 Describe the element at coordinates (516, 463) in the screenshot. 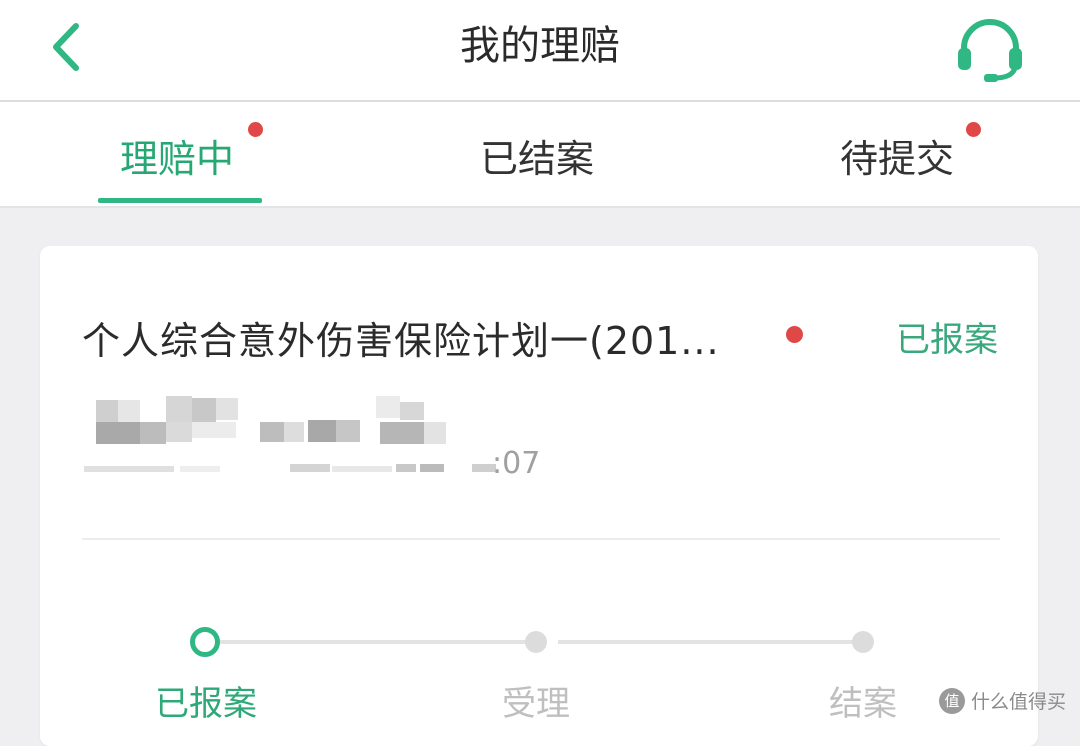

I see `claim-time: :07` at that location.